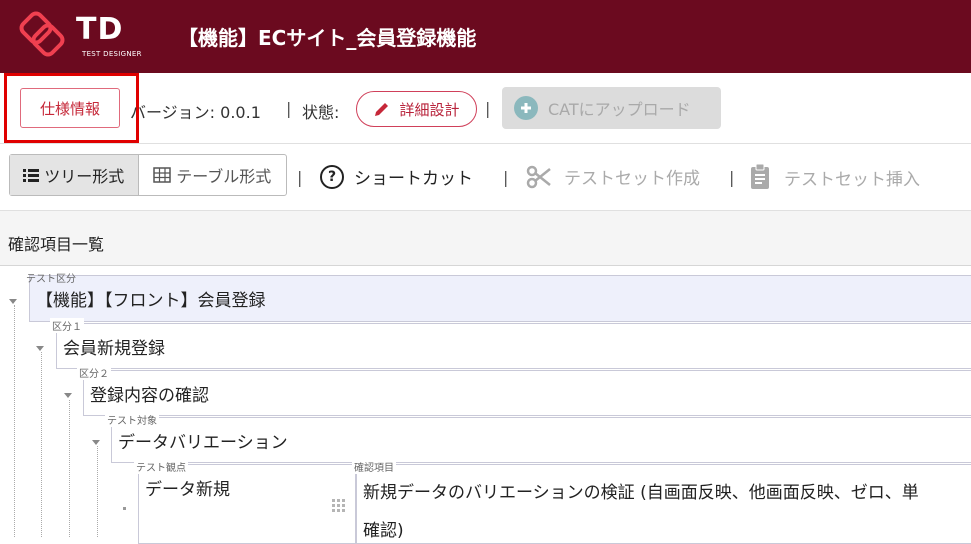  I want to click on spec-info-button: 仕様情報, so click(70, 108).